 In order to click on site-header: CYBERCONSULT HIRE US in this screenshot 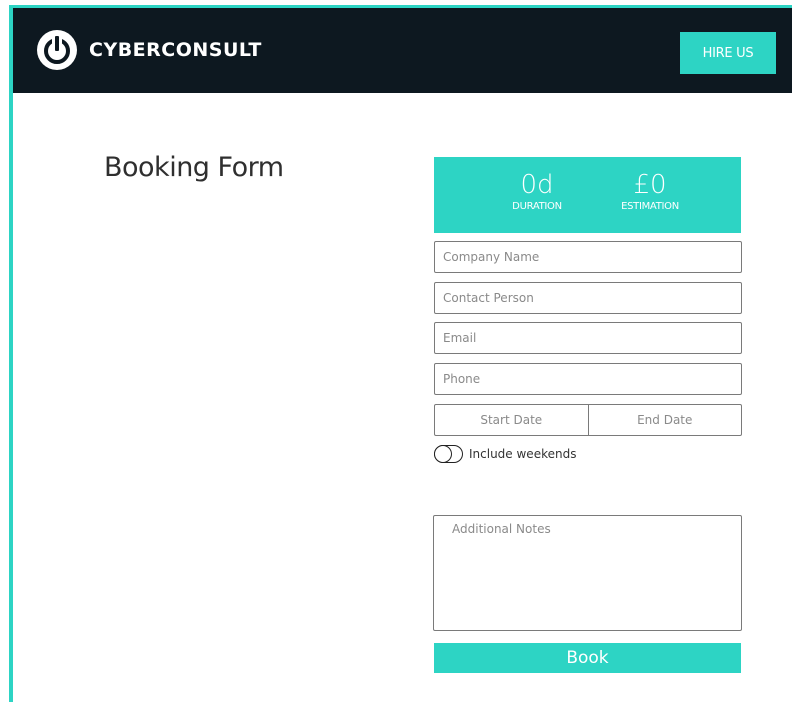, I will do `click(402, 50)`.